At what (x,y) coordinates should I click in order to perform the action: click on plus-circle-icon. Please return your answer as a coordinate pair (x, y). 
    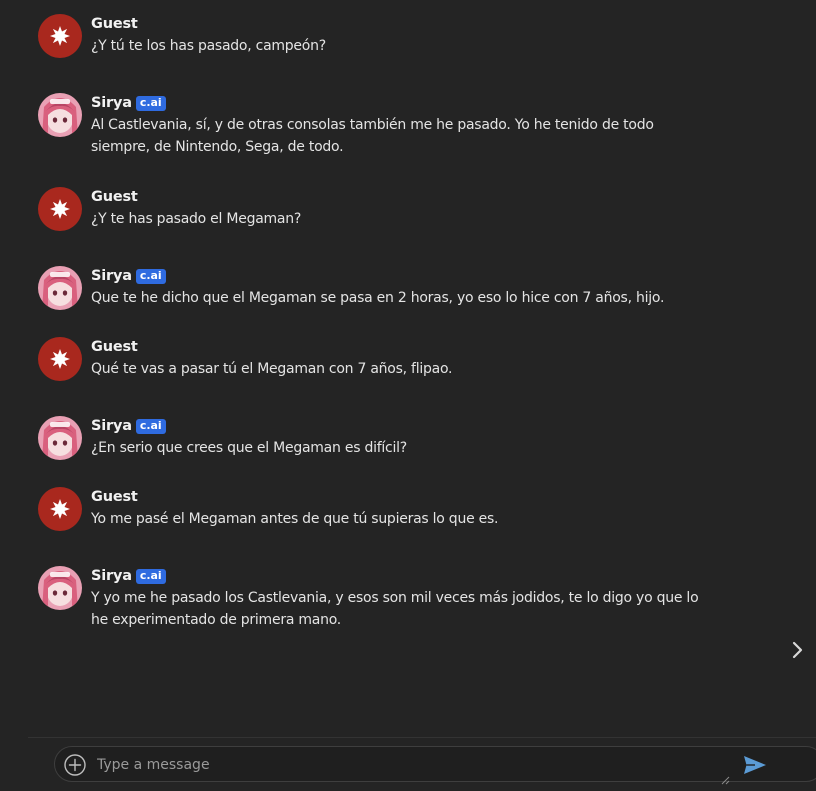
    Looking at the image, I should click on (75, 765).